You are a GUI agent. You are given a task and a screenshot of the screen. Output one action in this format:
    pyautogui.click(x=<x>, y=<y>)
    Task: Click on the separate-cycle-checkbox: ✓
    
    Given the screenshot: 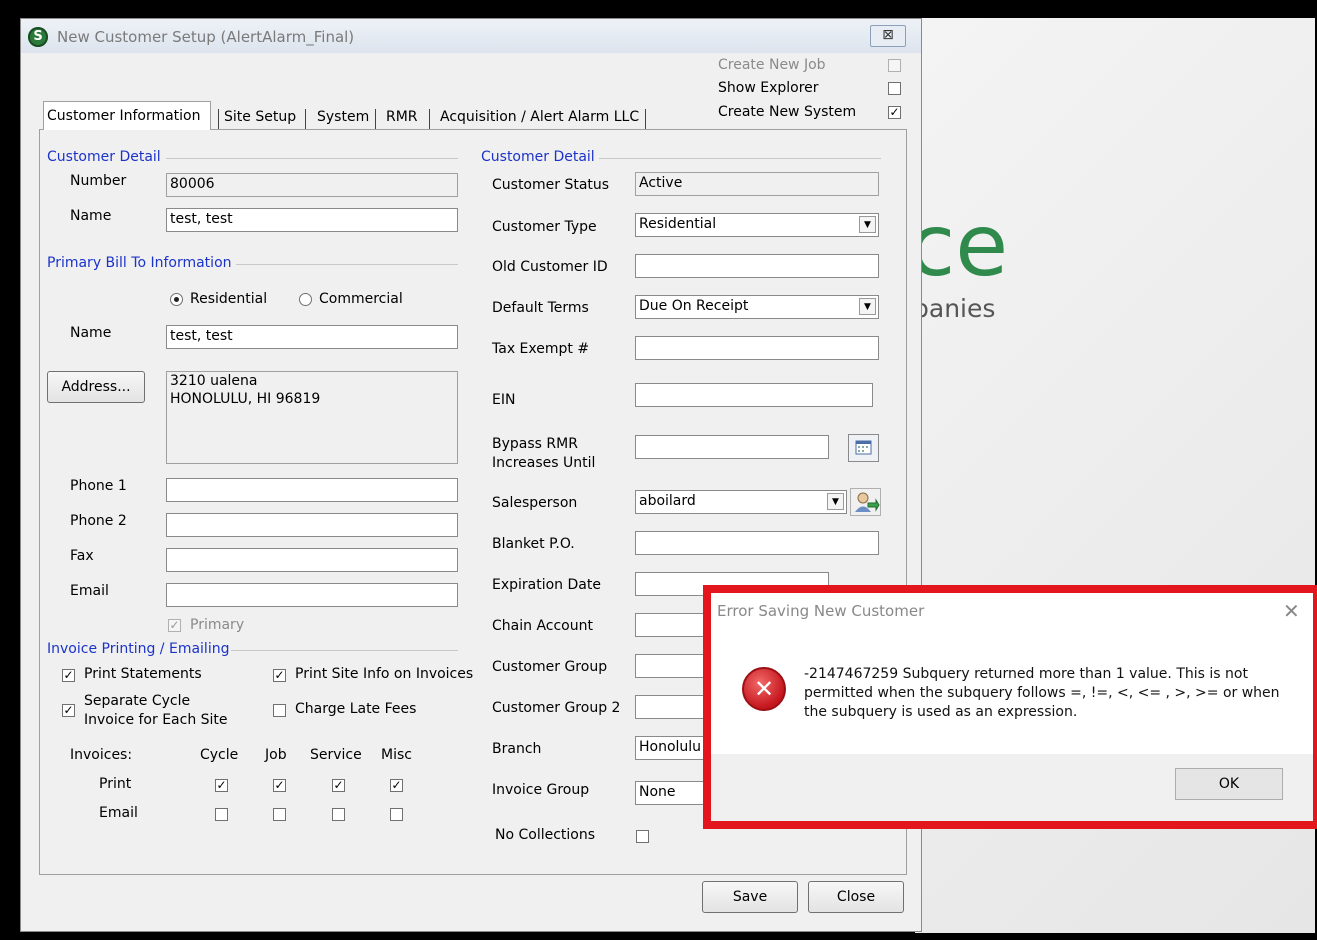 What is the action you would take?
    pyautogui.click(x=68, y=710)
    